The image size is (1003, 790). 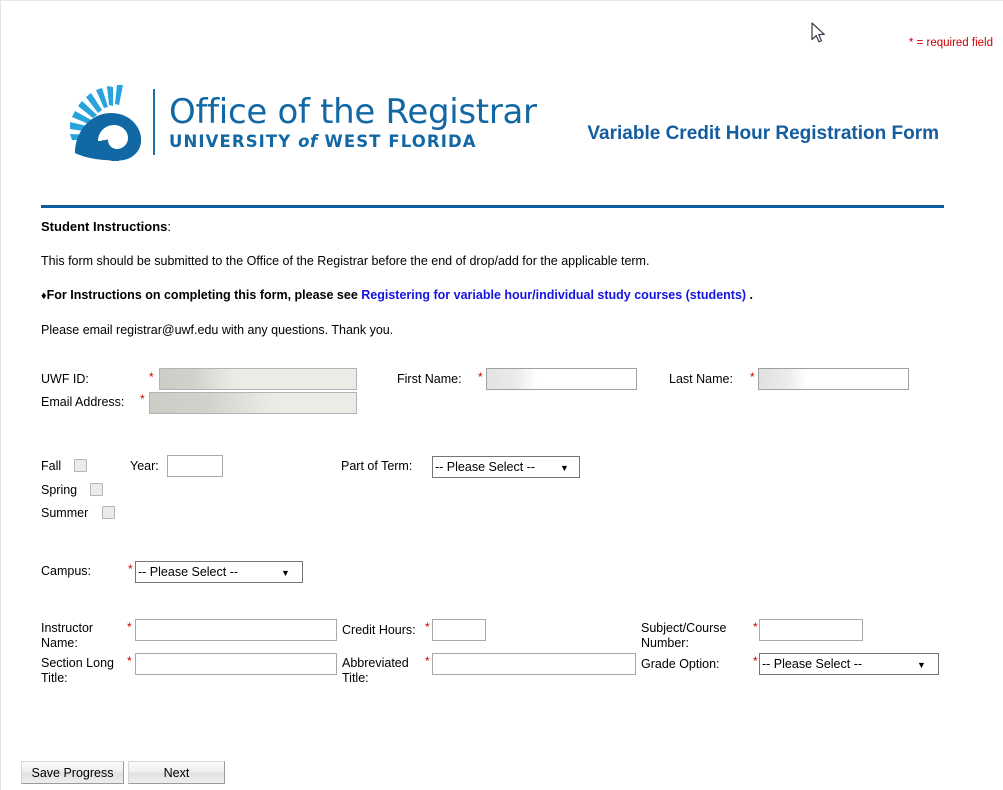 I want to click on abbreviated-title-required-star: *, so click(x=427, y=661).